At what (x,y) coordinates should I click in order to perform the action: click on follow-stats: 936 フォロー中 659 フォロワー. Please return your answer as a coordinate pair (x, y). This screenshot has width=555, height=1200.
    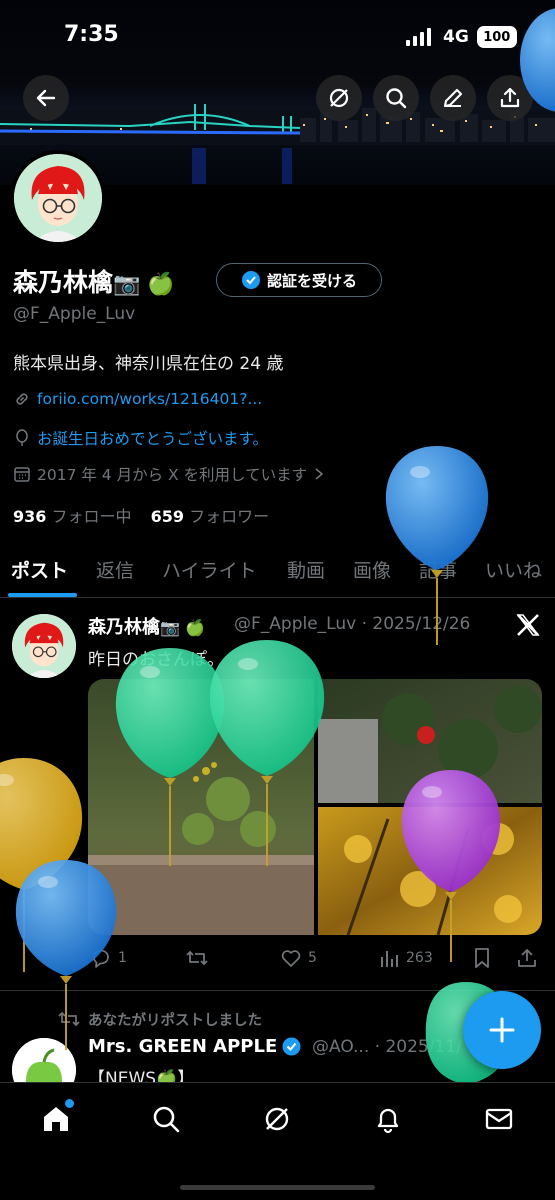
    Looking at the image, I should click on (141, 515).